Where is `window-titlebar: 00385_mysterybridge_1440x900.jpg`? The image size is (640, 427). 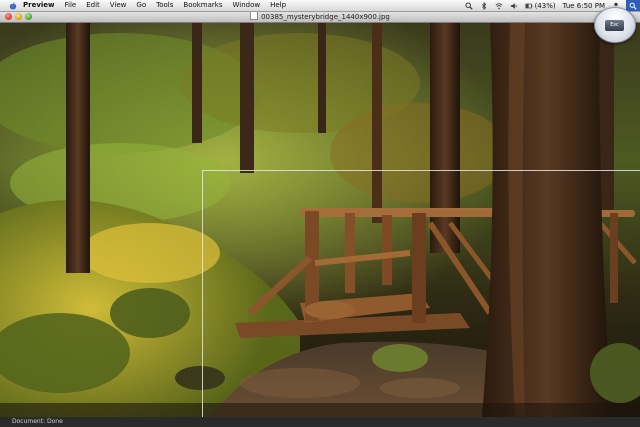 window-titlebar: 00385_mysterybridge_1440x900.jpg is located at coordinates (320, 17).